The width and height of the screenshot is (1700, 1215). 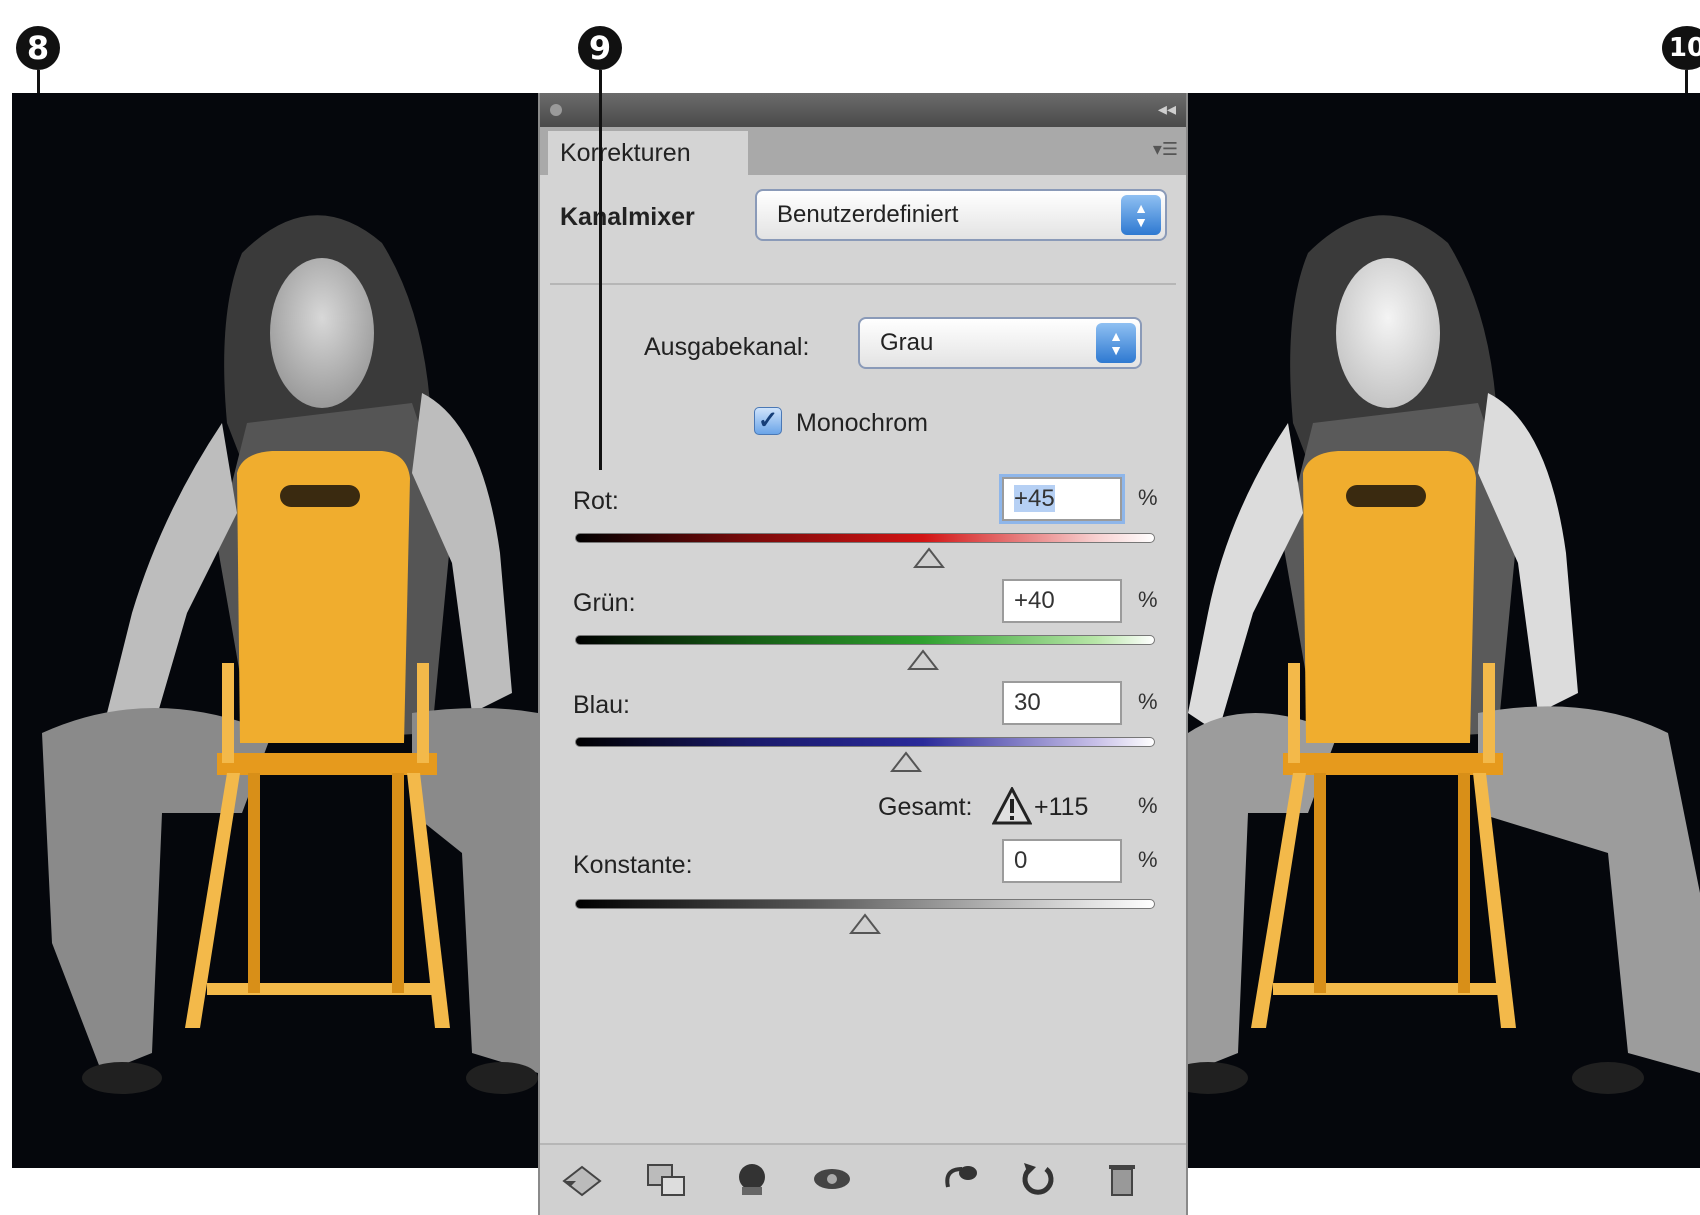 I want to click on blue-percent-label: %, so click(x=1148, y=701).